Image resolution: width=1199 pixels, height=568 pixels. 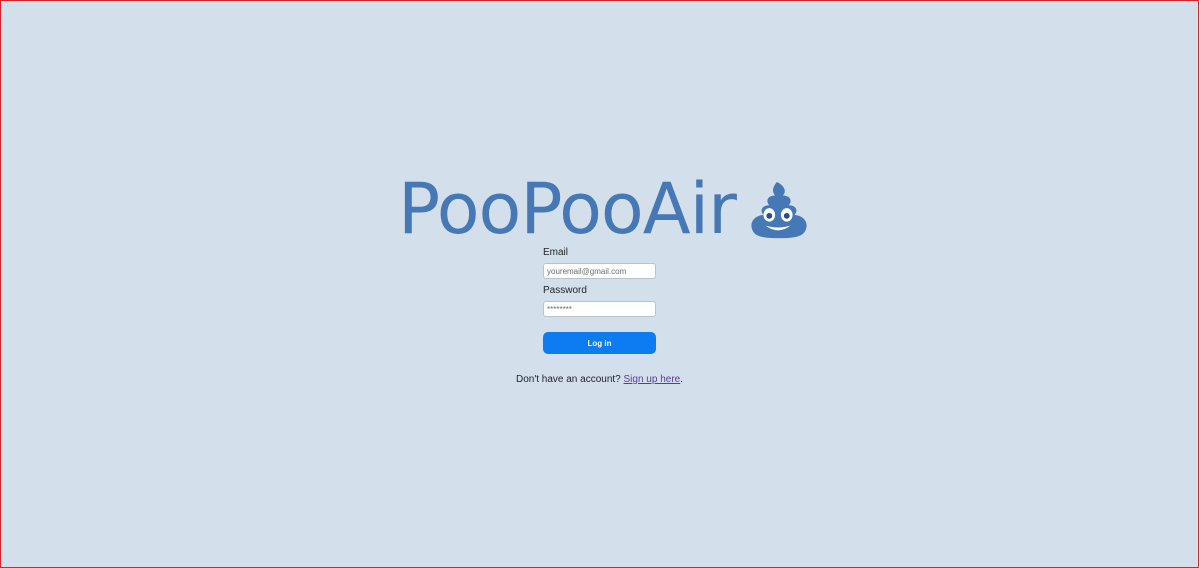 I want to click on password-label: Password, so click(x=565, y=290).